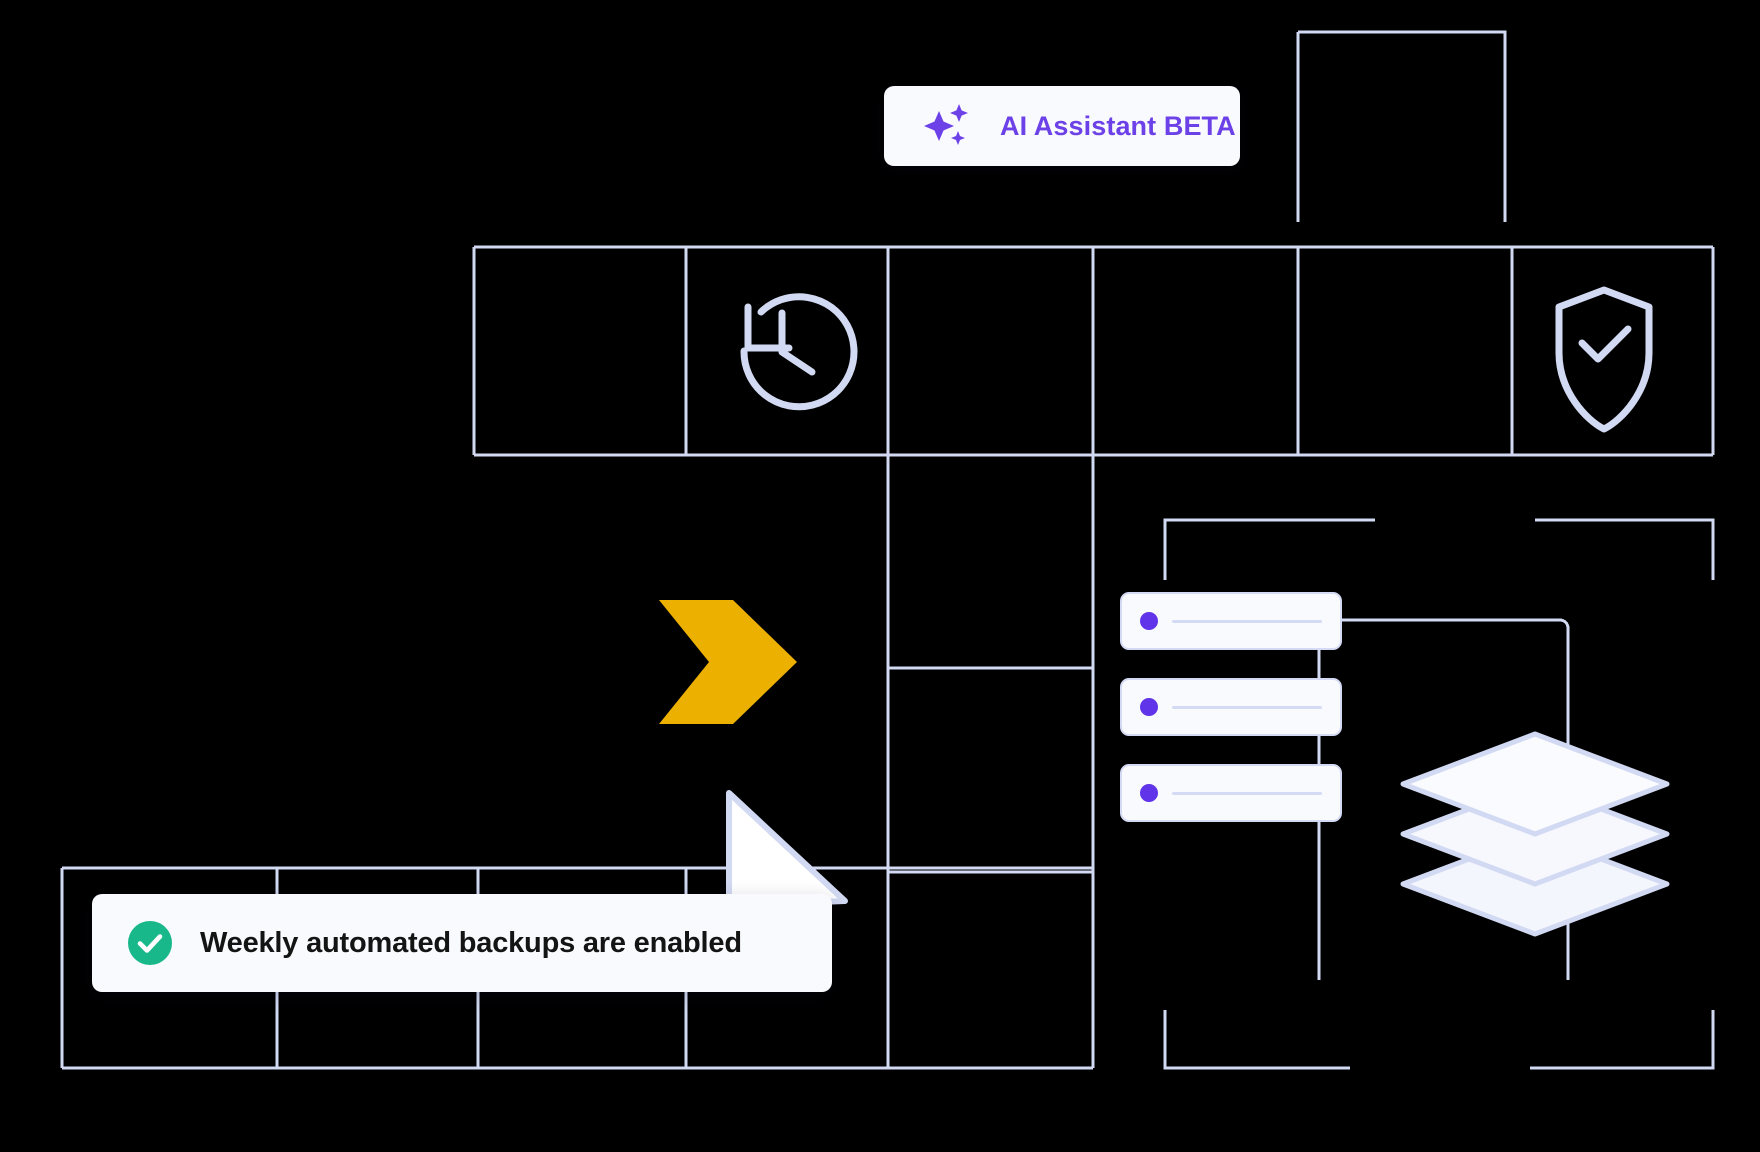  I want to click on sparkle-icon, so click(946, 124).